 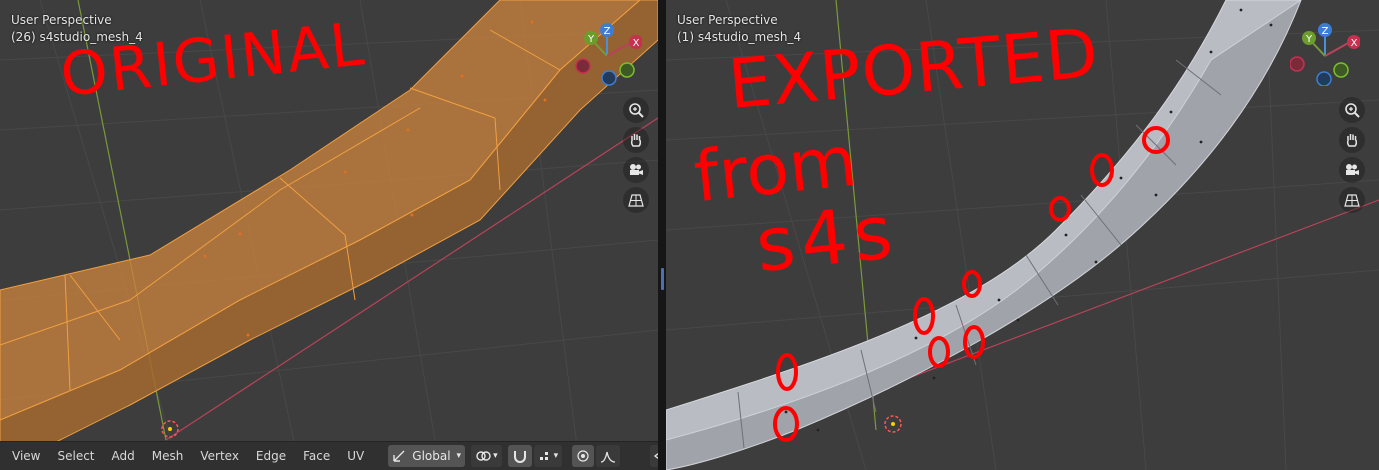 I want to click on magnet-icon, so click(x=519, y=457).